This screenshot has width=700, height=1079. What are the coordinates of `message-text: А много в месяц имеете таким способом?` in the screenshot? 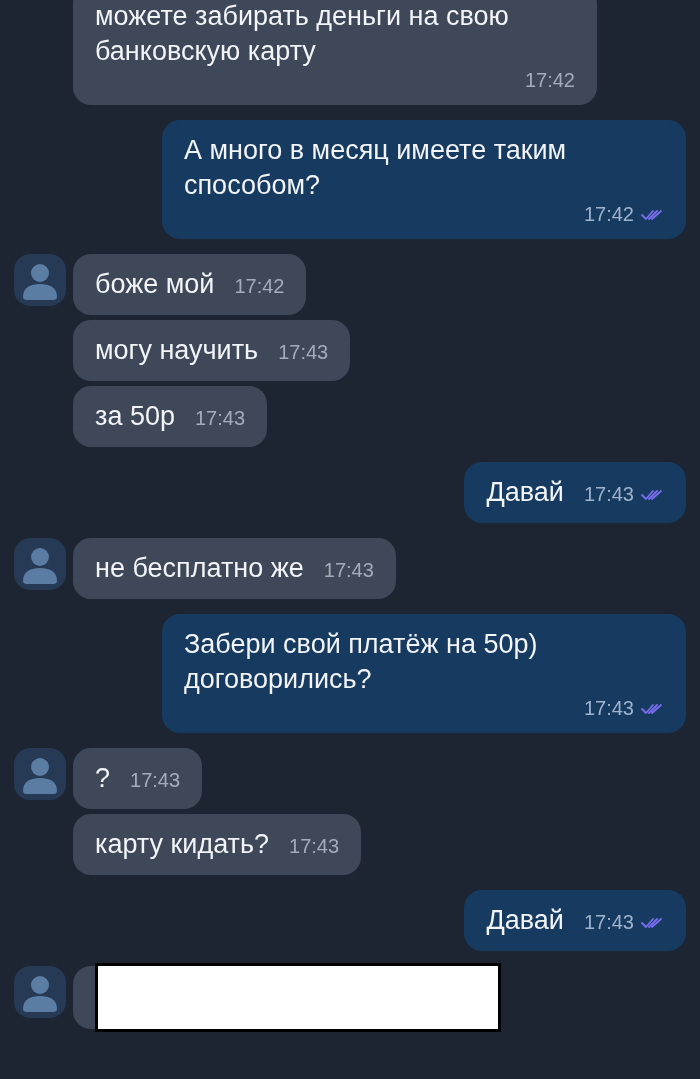 It's located at (376, 168).